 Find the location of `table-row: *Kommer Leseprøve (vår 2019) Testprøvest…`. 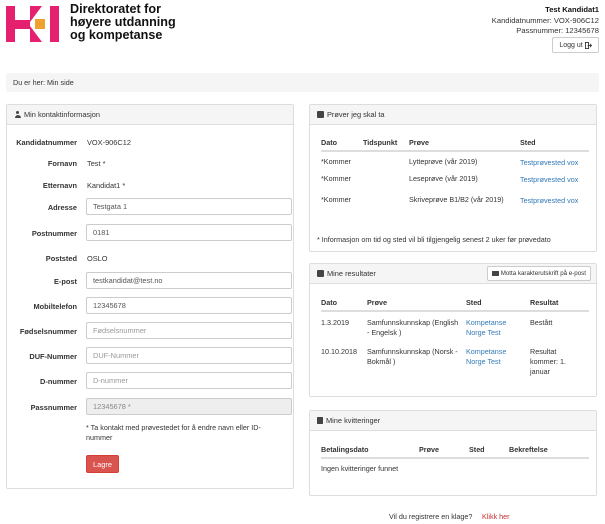

table-row: *Kommer Leseprøve (vår 2019) Testprøvest… is located at coordinates (455, 182).